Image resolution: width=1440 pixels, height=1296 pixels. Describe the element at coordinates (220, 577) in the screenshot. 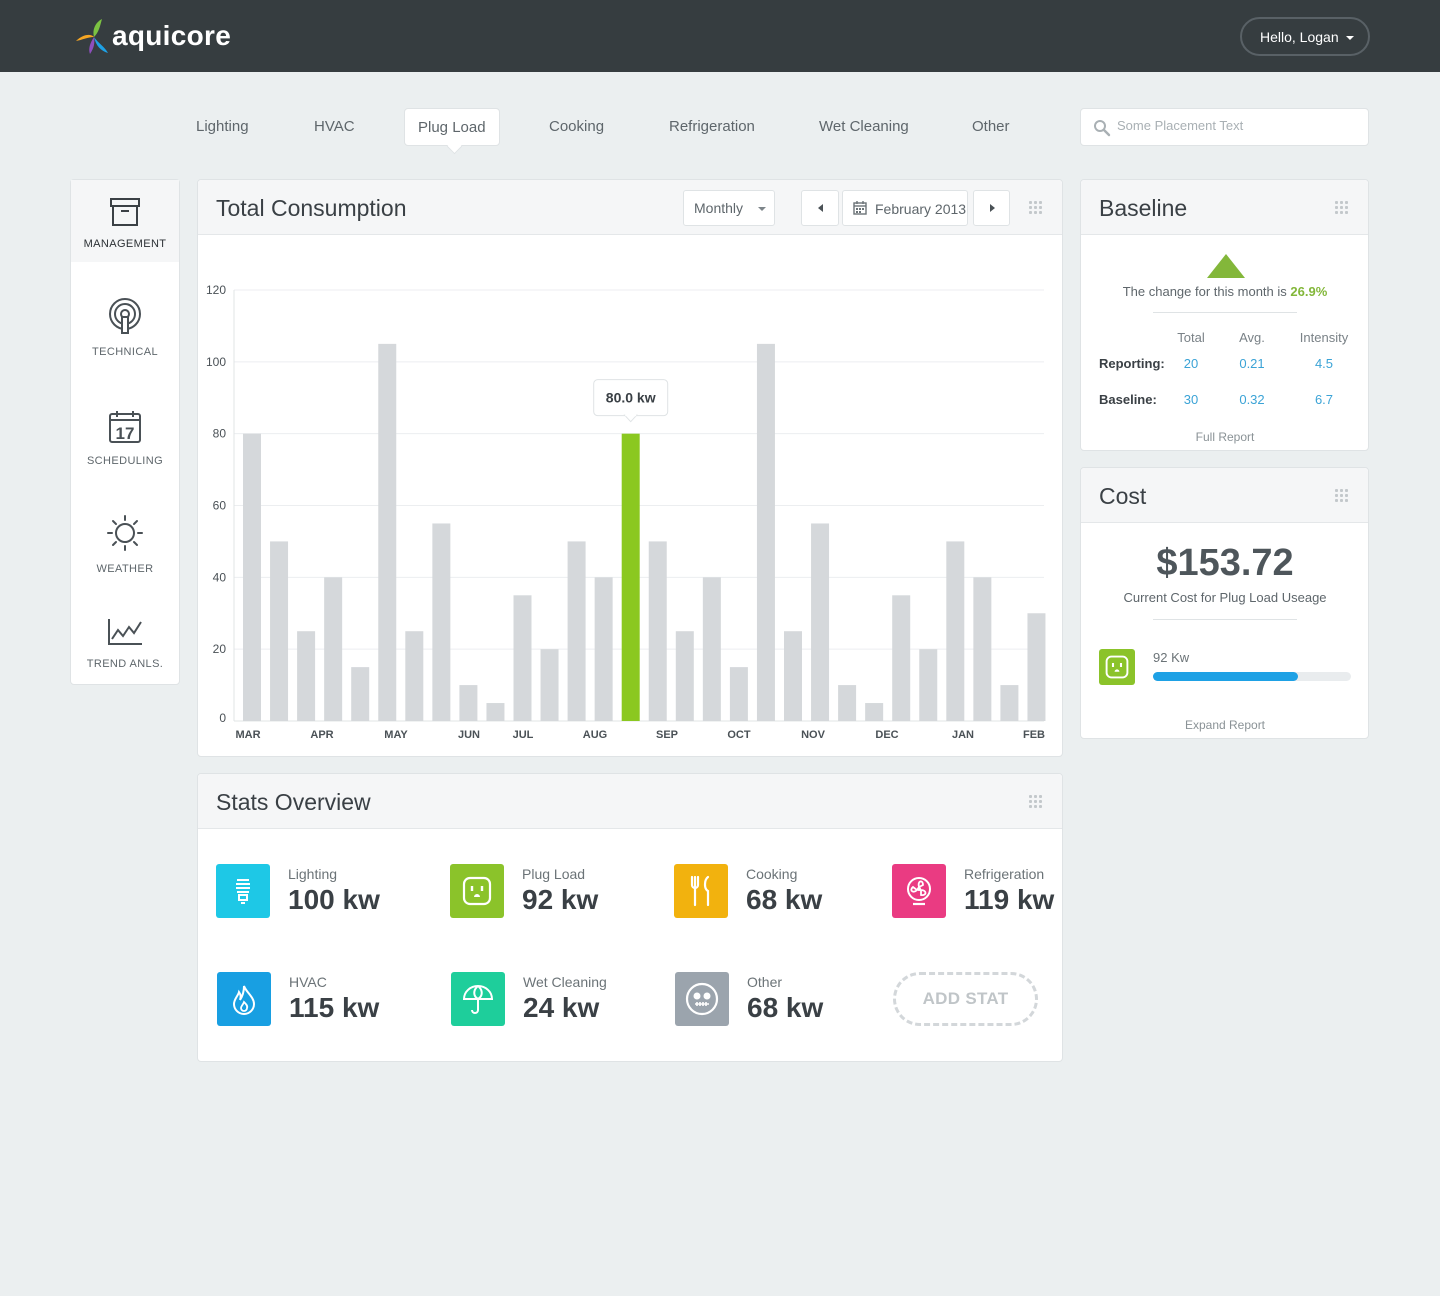

I see `y-tick-label: 40` at that location.